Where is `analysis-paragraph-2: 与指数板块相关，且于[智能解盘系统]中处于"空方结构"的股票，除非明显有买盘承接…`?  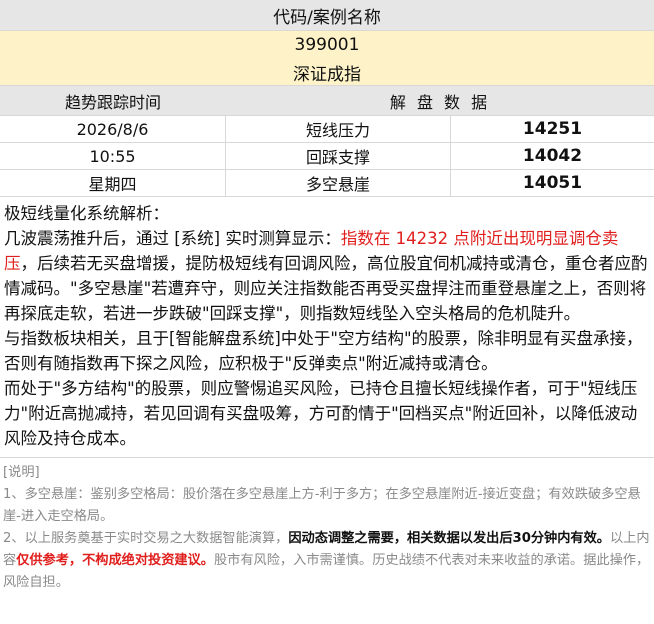 analysis-paragraph-2: 与指数板块相关，且于[智能解盘系统]中处于"空方结构"的股票，除非明显有买盘承接… is located at coordinates (323, 351).